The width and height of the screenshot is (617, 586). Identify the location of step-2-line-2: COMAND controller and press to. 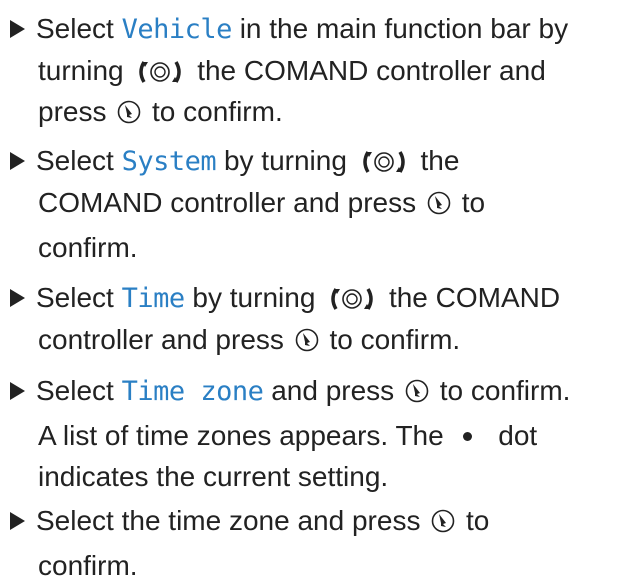
(308, 204).